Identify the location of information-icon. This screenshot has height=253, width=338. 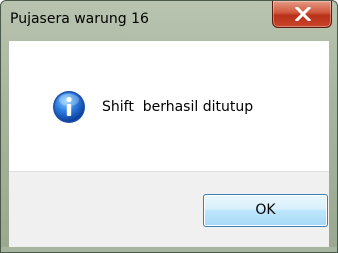
(69, 107).